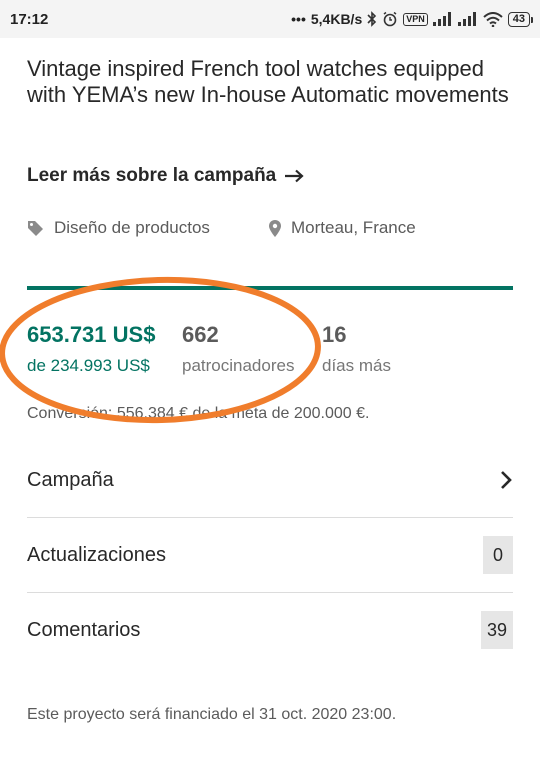 This screenshot has width=540, height=765. What do you see at coordinates (441, 19) in the screenshot?
I see `signal-icon` at bounding box center [441, 19].